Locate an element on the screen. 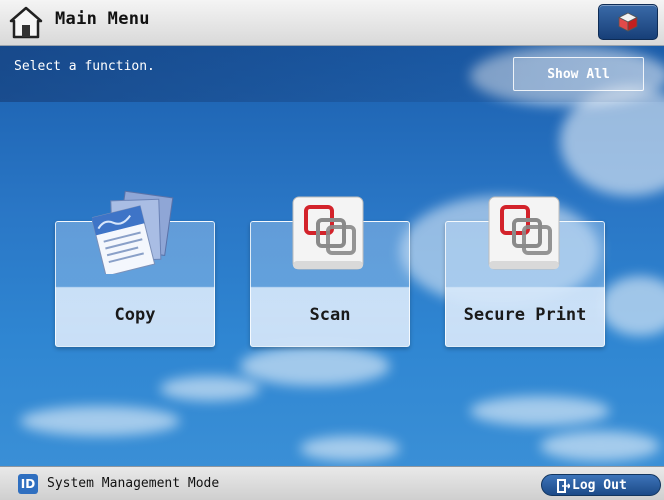 This screenshot has height=500, width=664. copy-label: Copy is located at coordinates (135, 315).